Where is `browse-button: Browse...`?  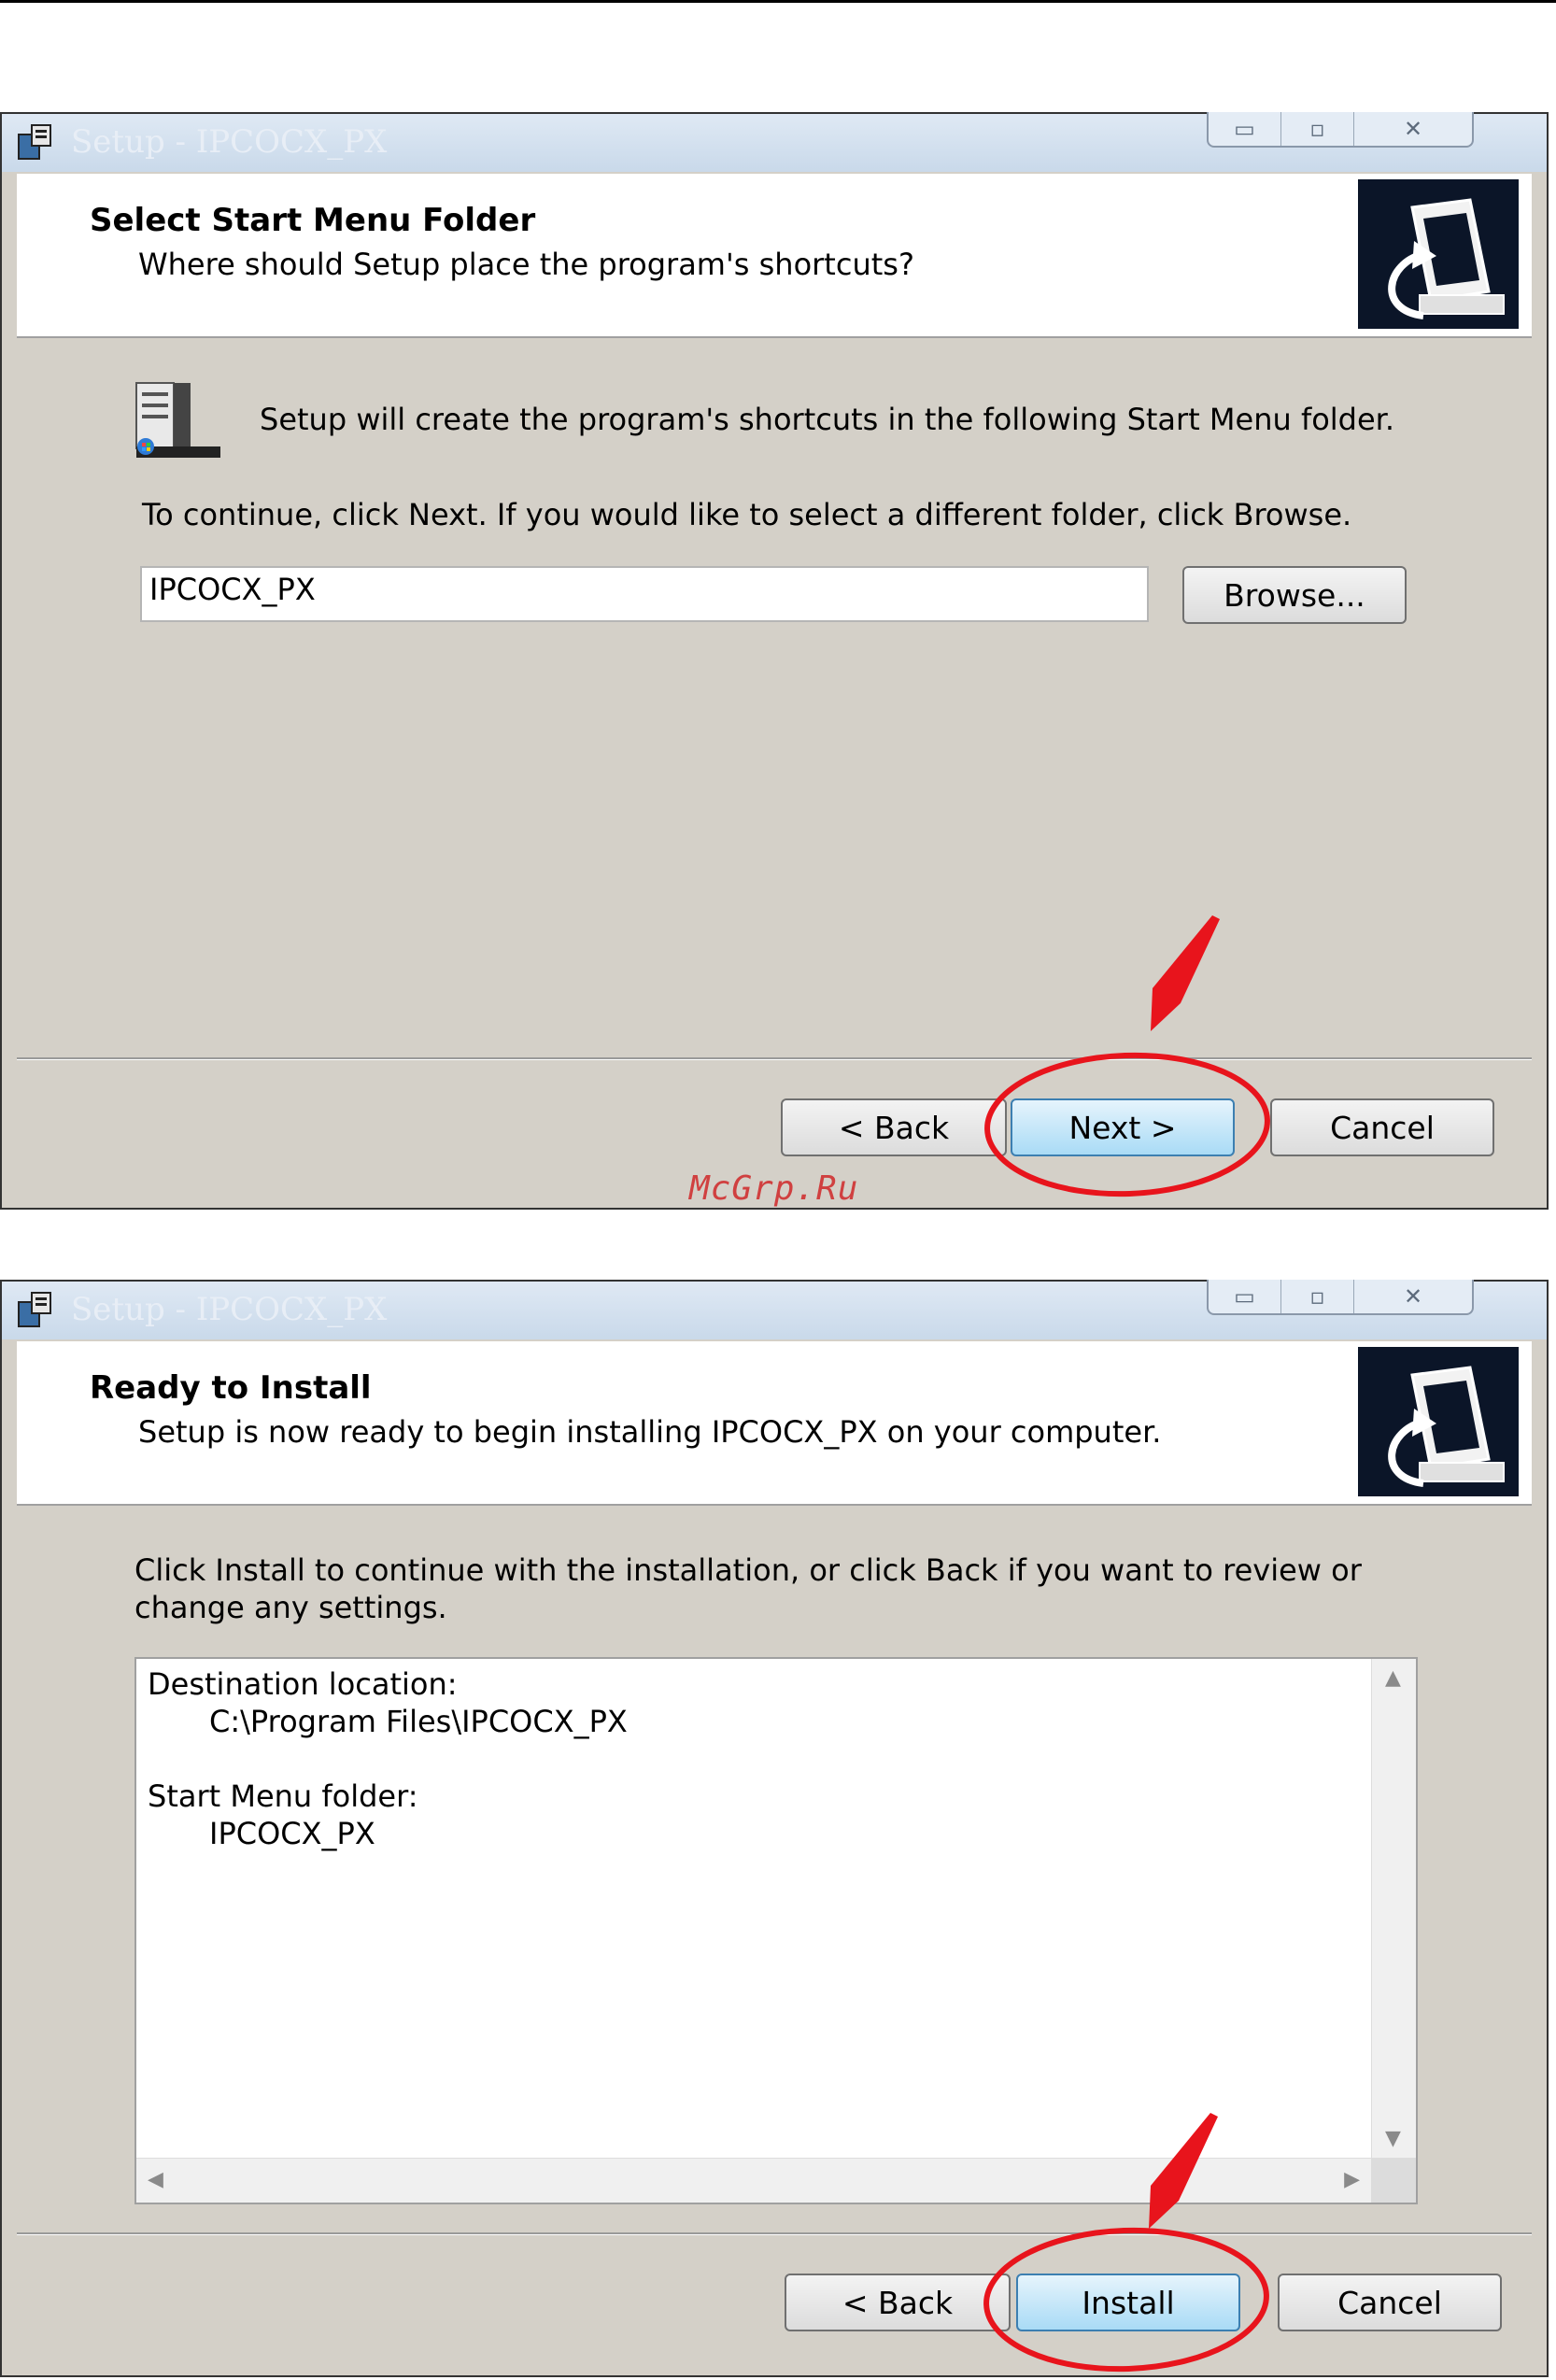 browse-button: Browse... is located at coordinates (1295, 595).